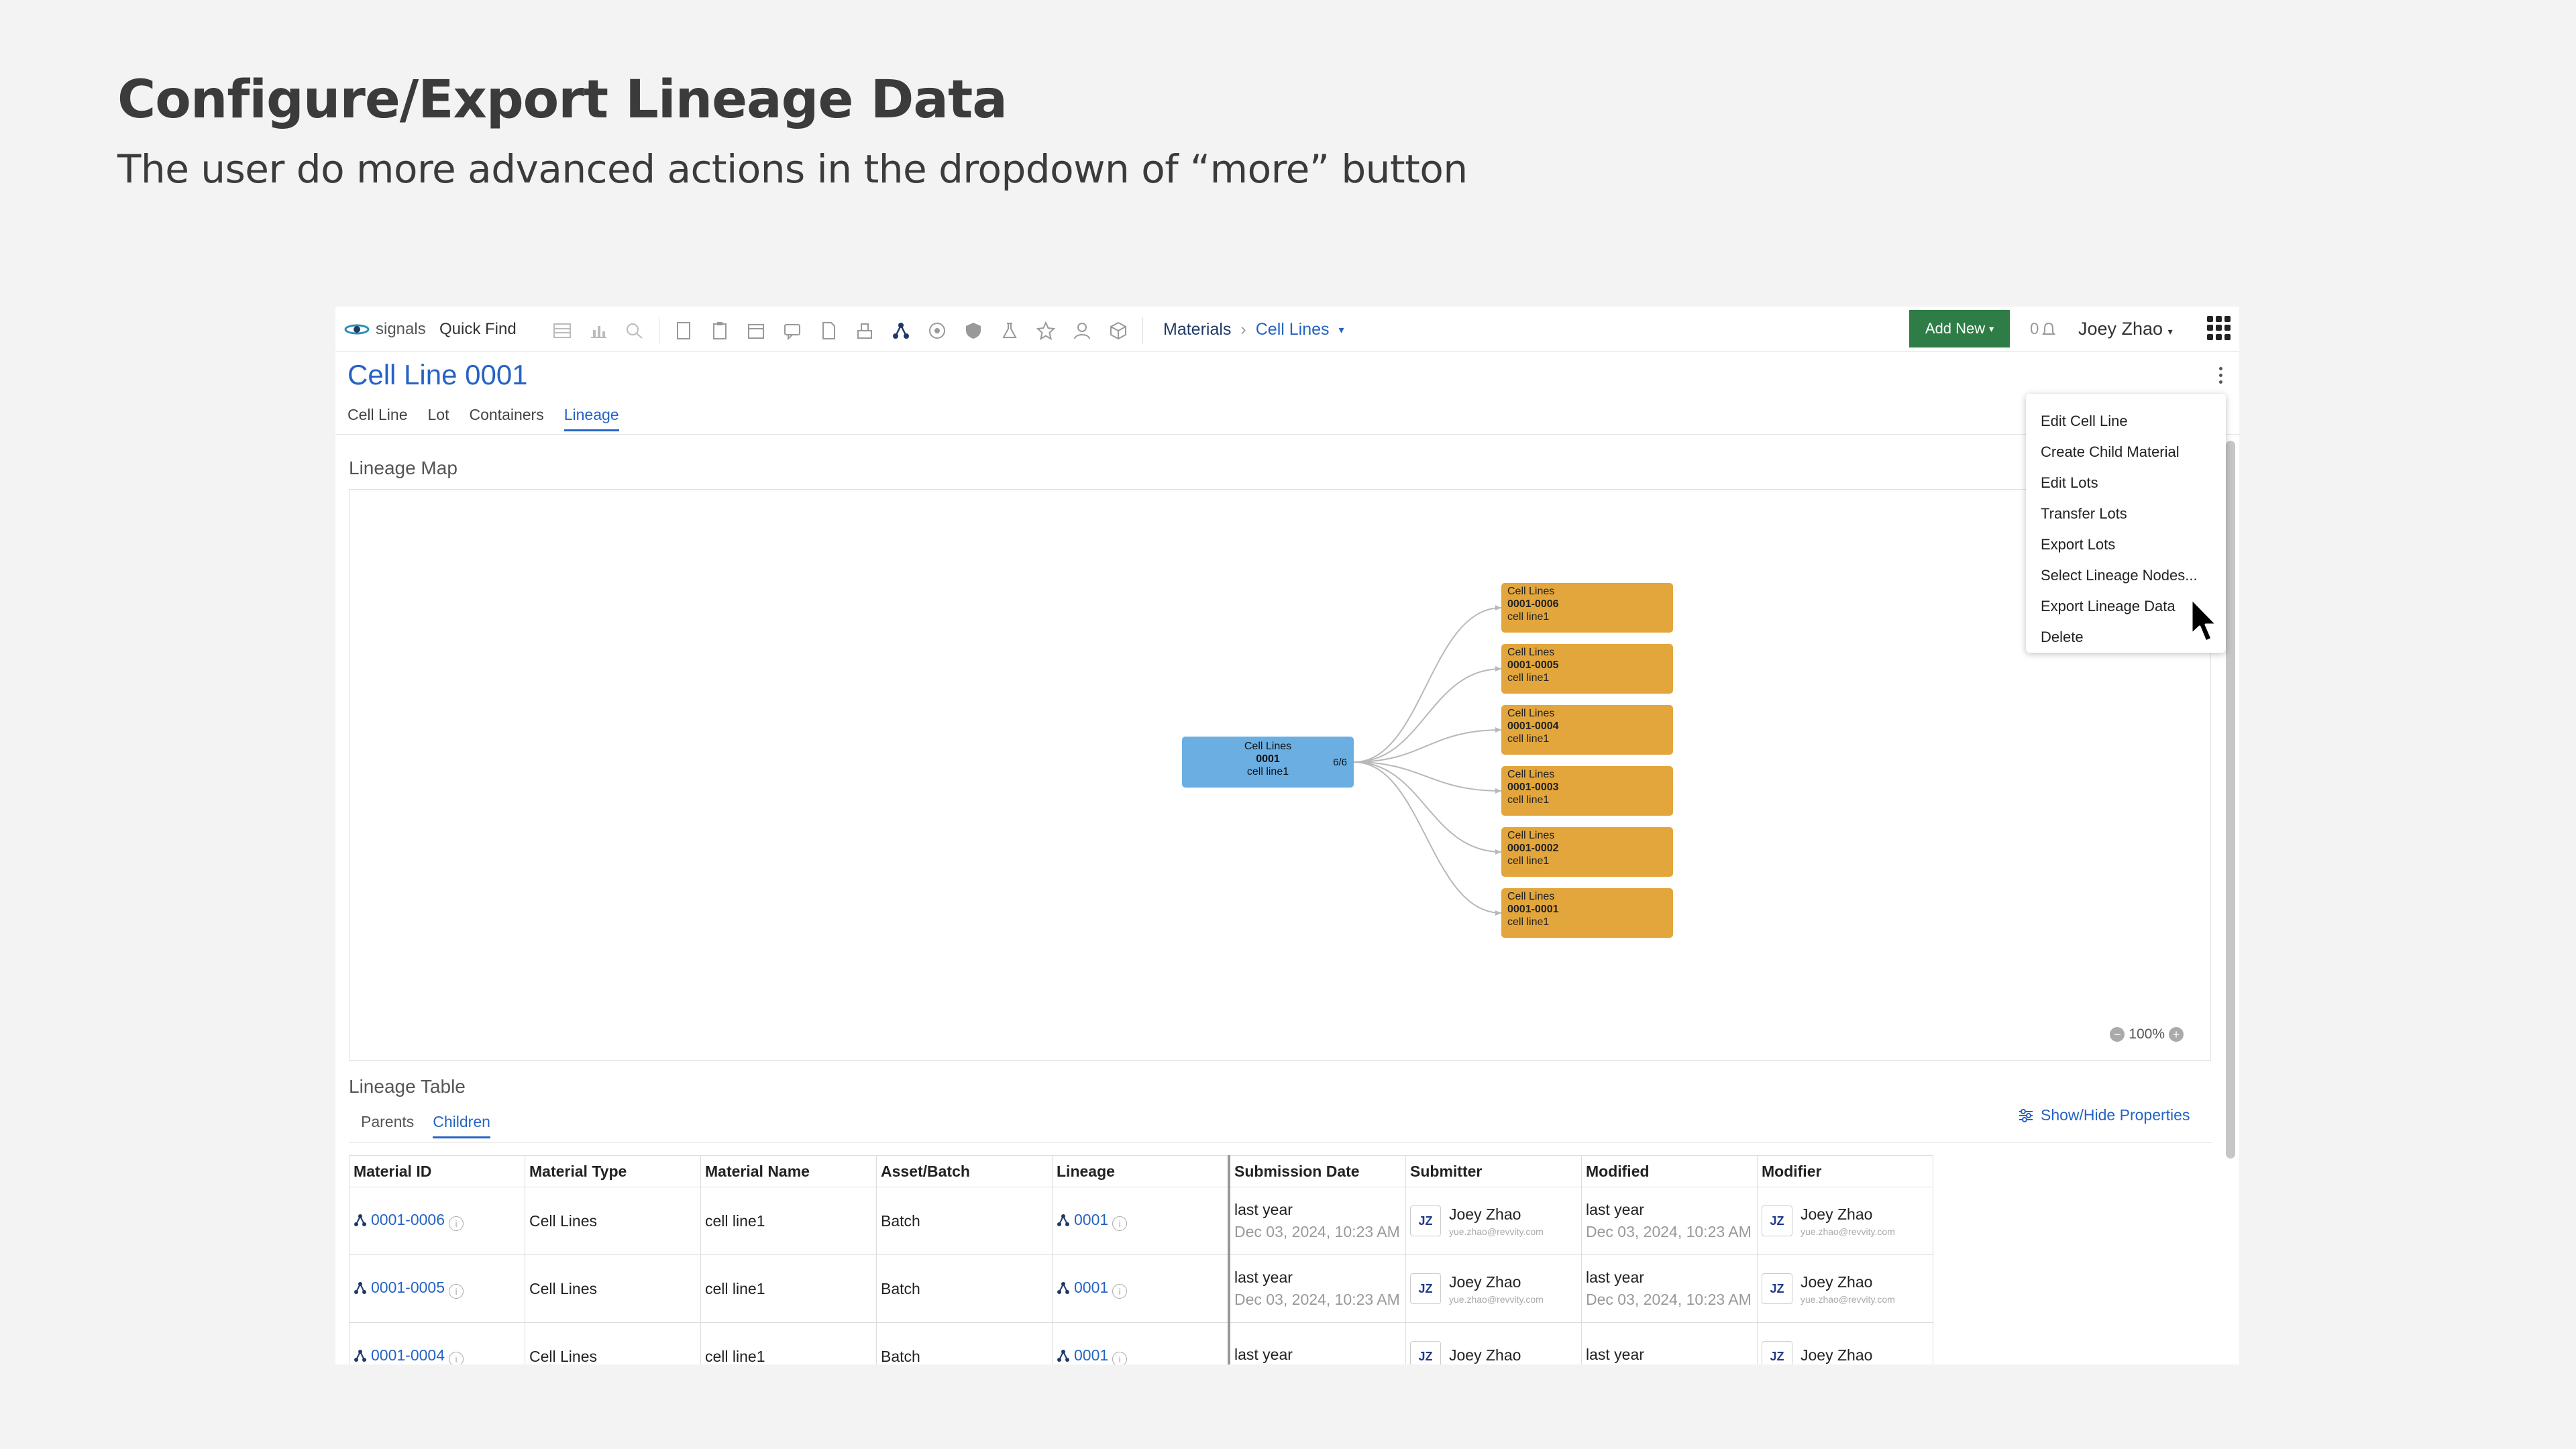  What do you see at coordinates (1317, 1171) in the screenshot?
I see `column-header: Submission Date` at bounding box center [1317, 1171].